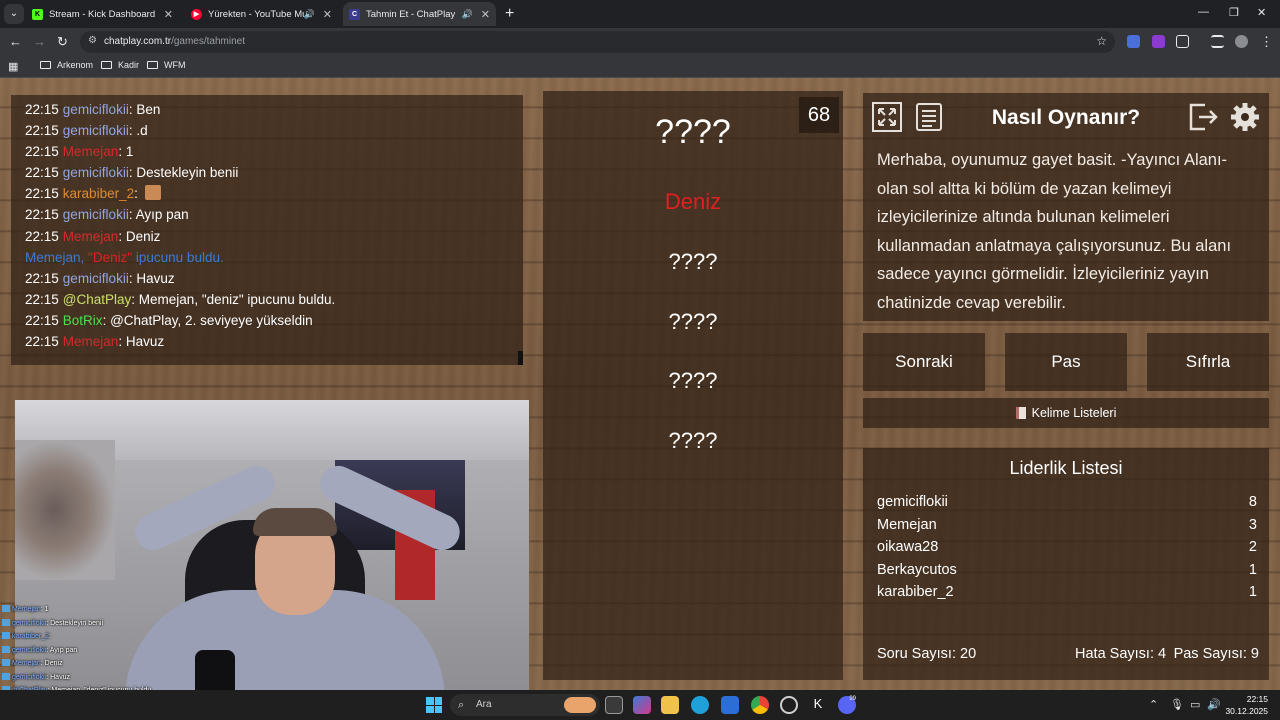  Describe the element at coordinates (1245, 117) in the screenshot. I see `settings-gear-icon` at that location.